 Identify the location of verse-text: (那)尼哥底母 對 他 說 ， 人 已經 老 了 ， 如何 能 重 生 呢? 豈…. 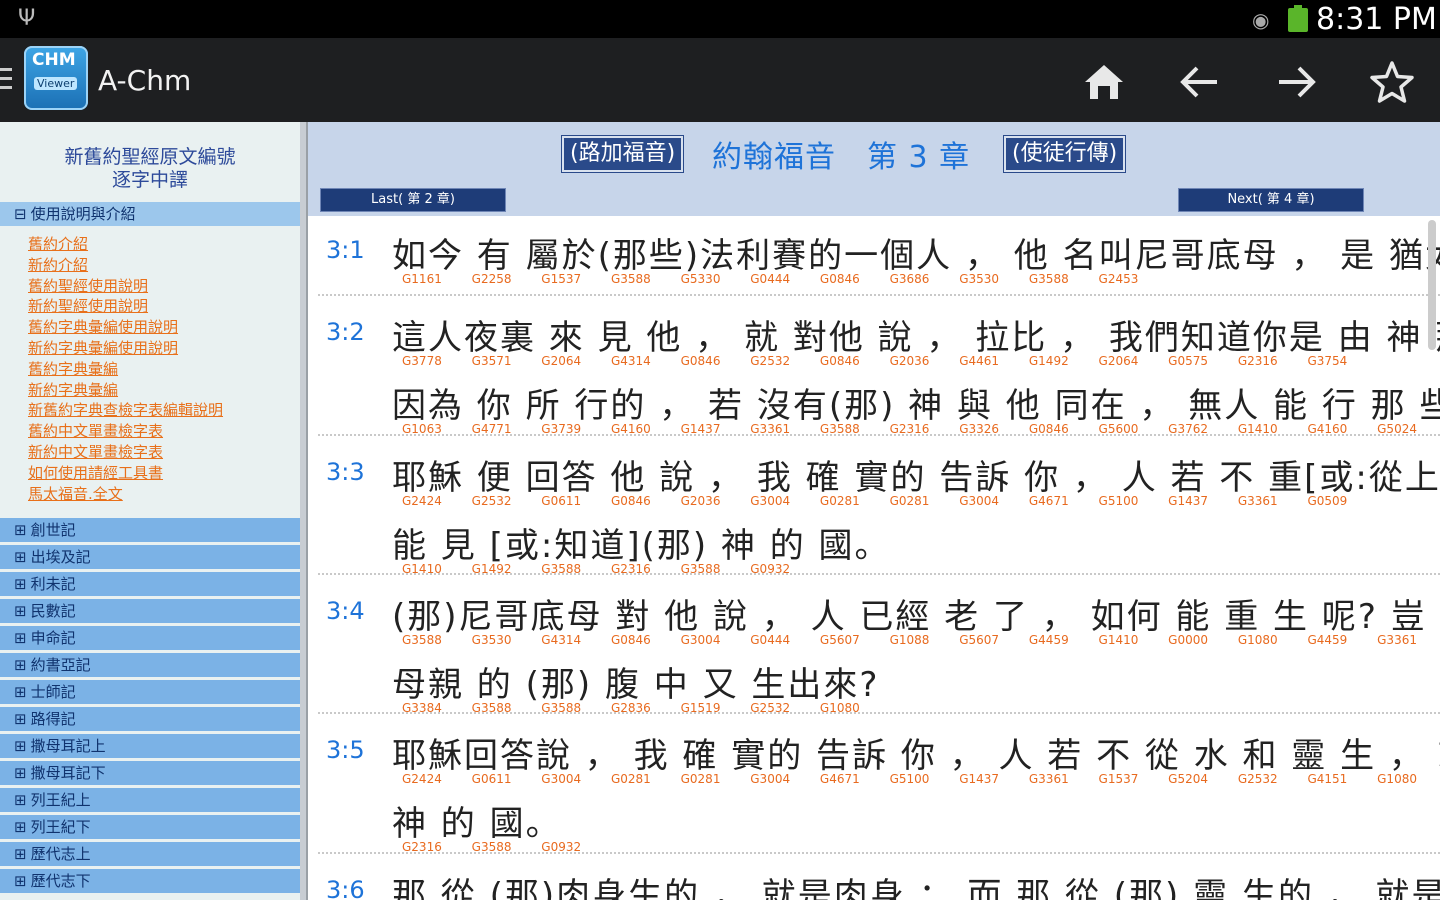
(916, 617).